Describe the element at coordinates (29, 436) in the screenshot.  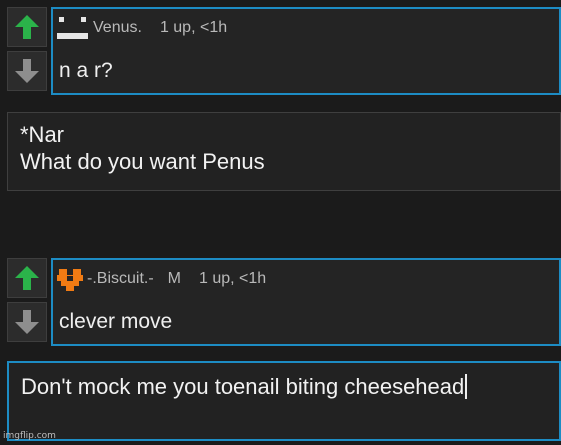
I see `watermark: imgflip.com` at that location.